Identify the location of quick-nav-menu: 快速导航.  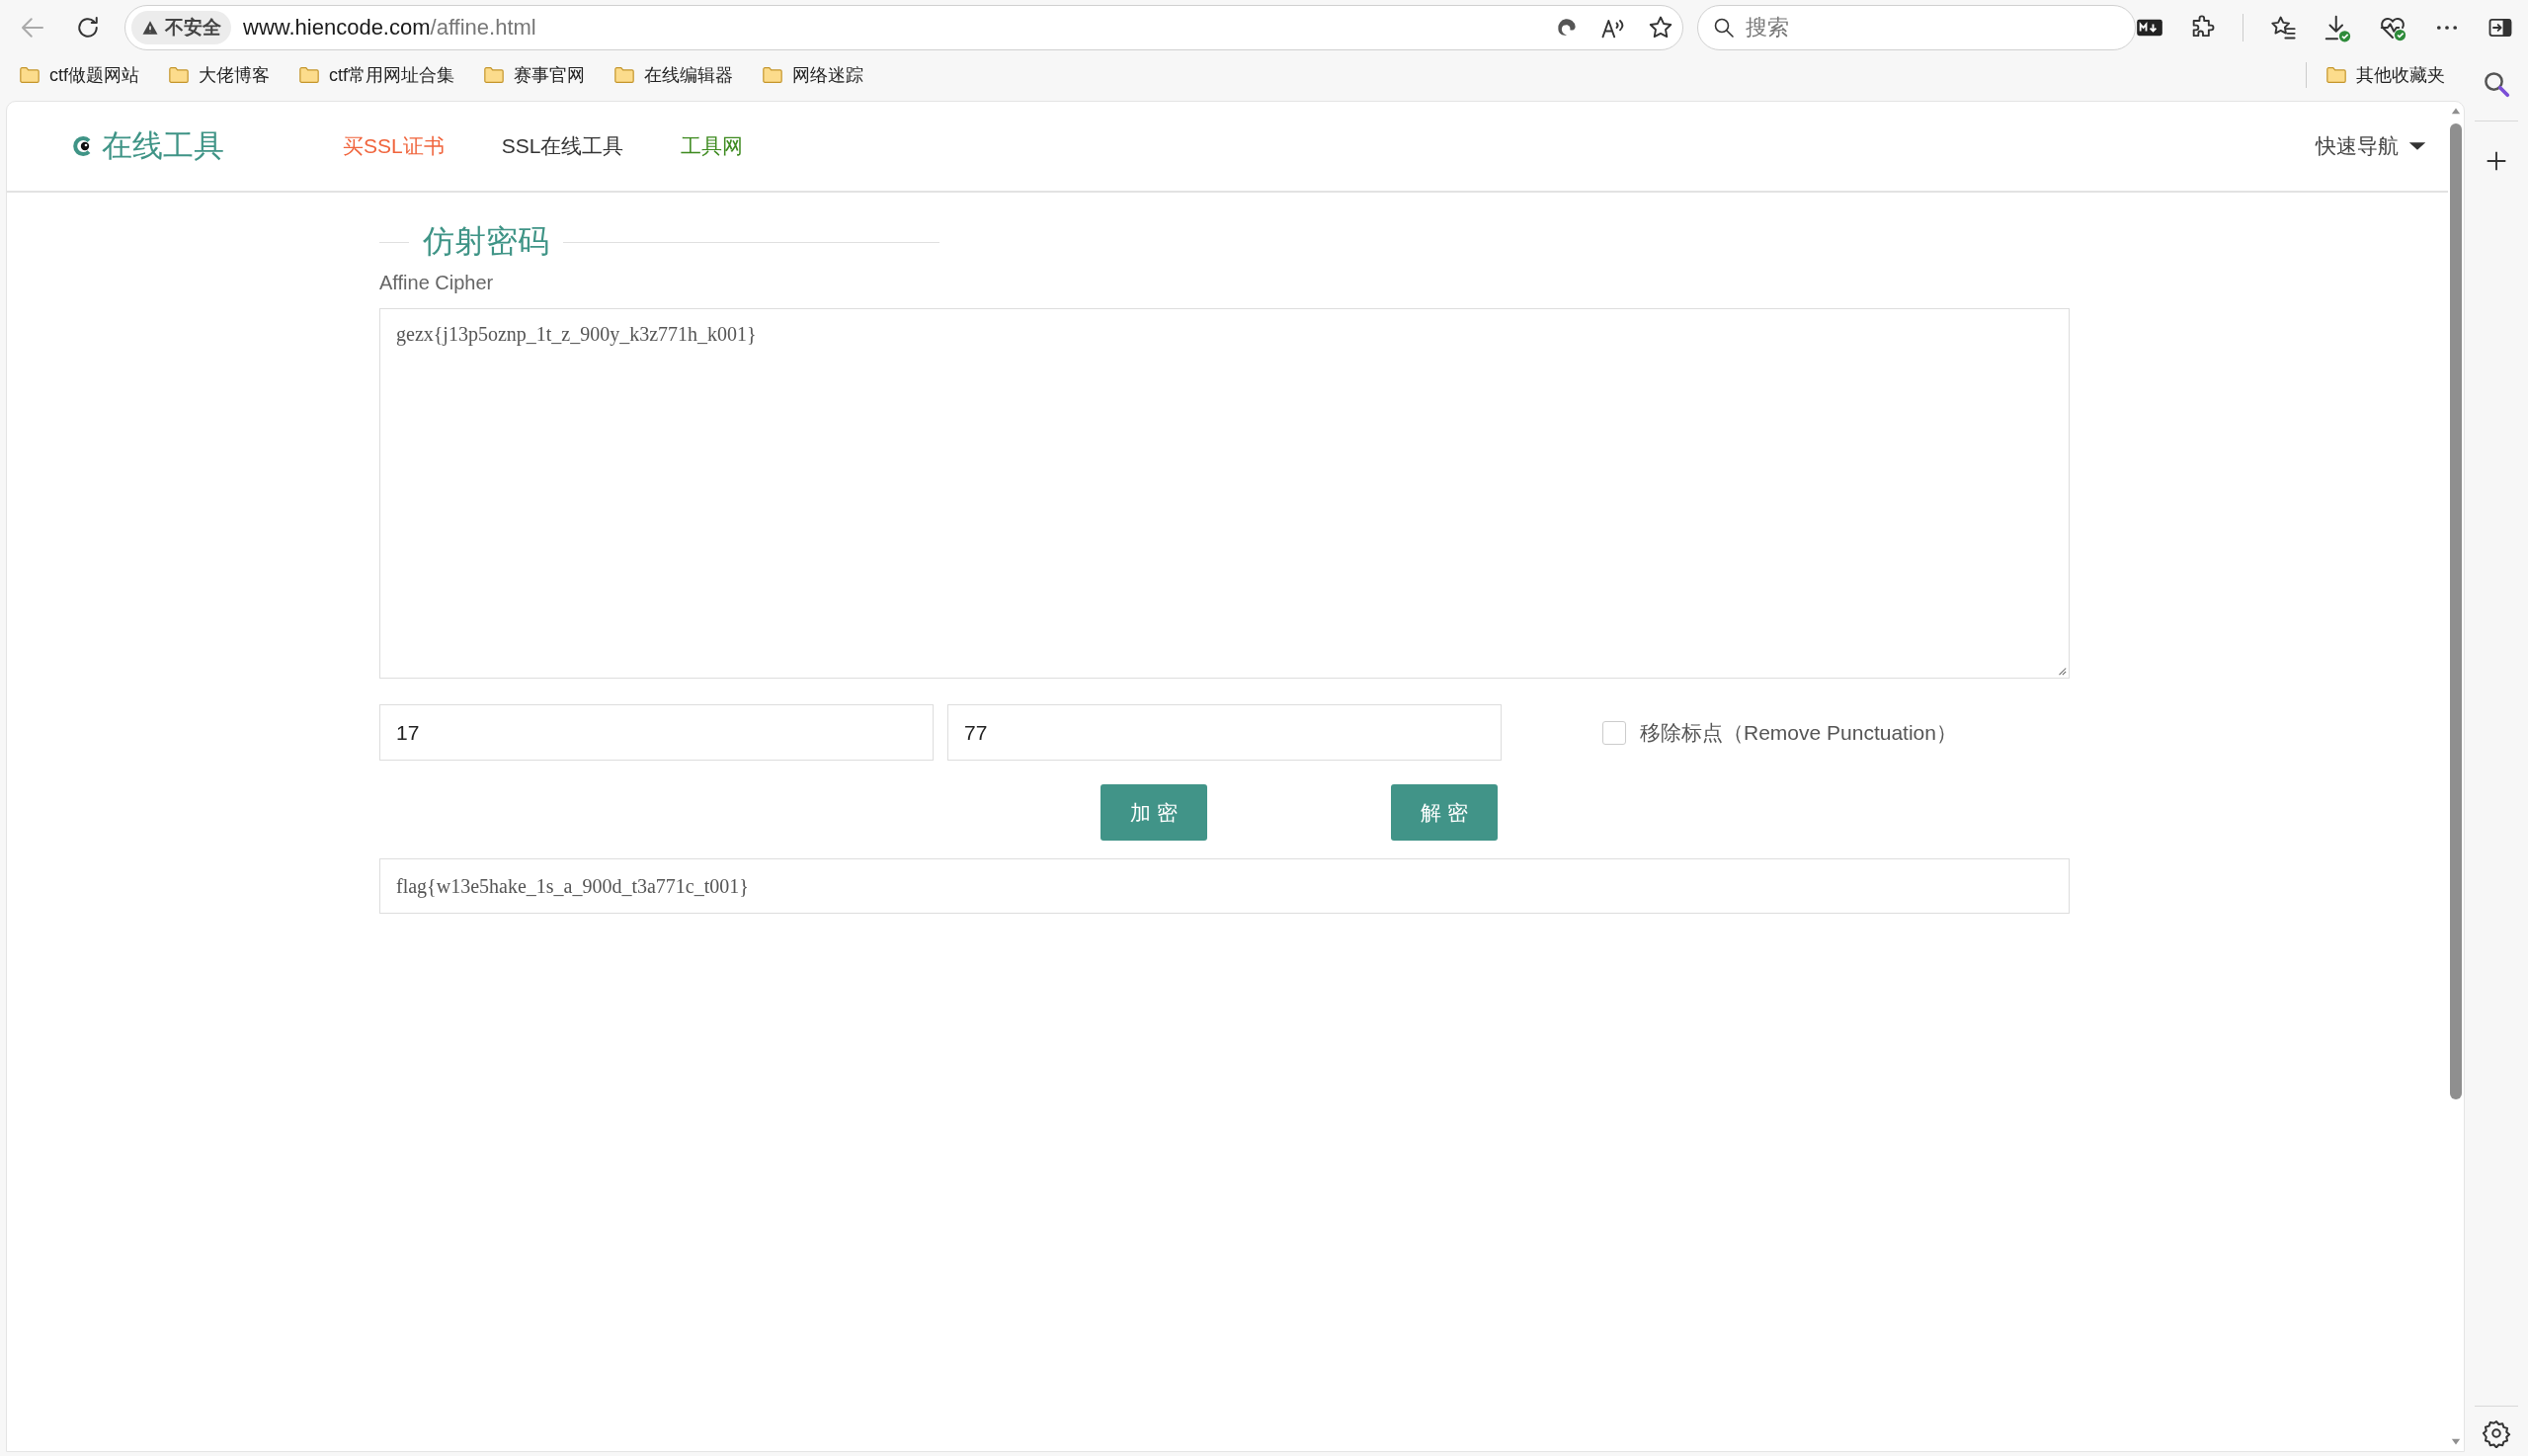
(2371, 146).